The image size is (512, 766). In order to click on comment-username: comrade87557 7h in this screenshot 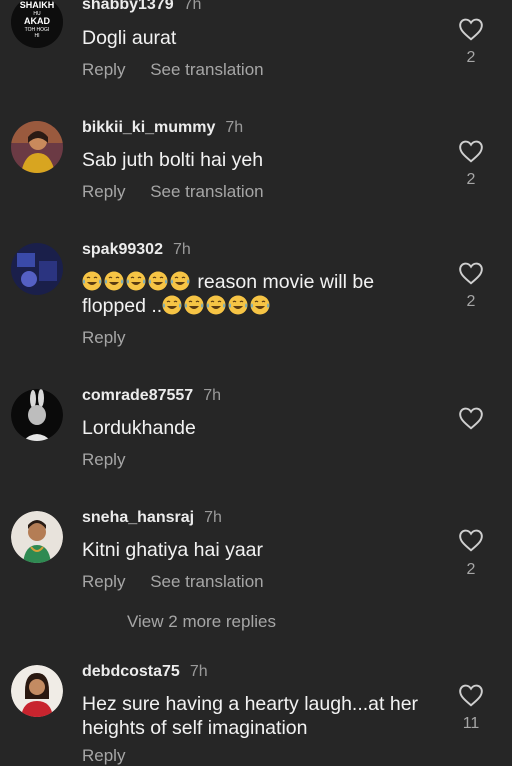, I will do `click(151, 396)`.